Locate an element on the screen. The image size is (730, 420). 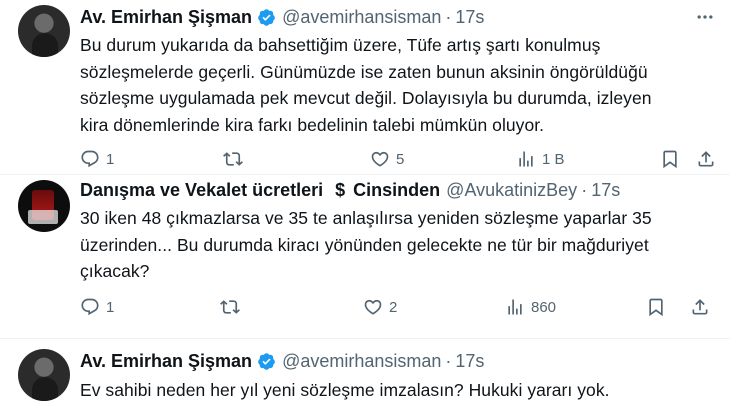
like-count: 2 is located at coordinates (393, 307).